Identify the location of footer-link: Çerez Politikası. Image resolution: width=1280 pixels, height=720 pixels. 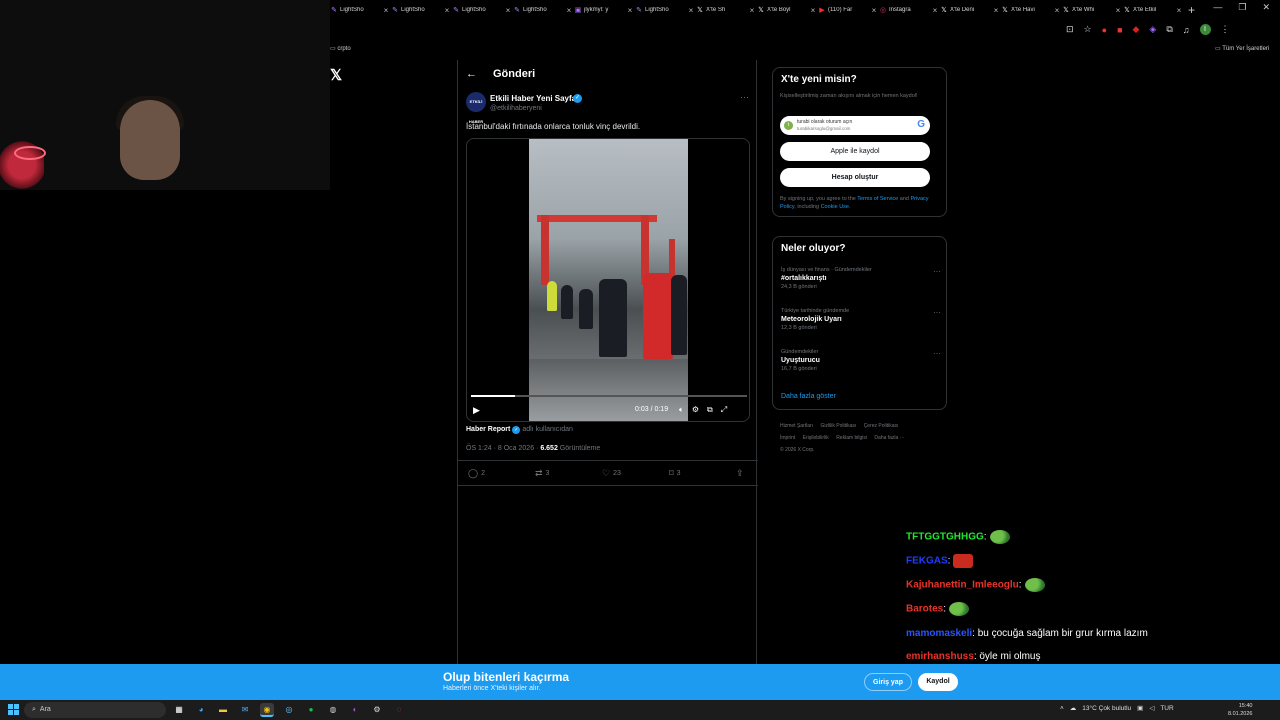
(881, 426).